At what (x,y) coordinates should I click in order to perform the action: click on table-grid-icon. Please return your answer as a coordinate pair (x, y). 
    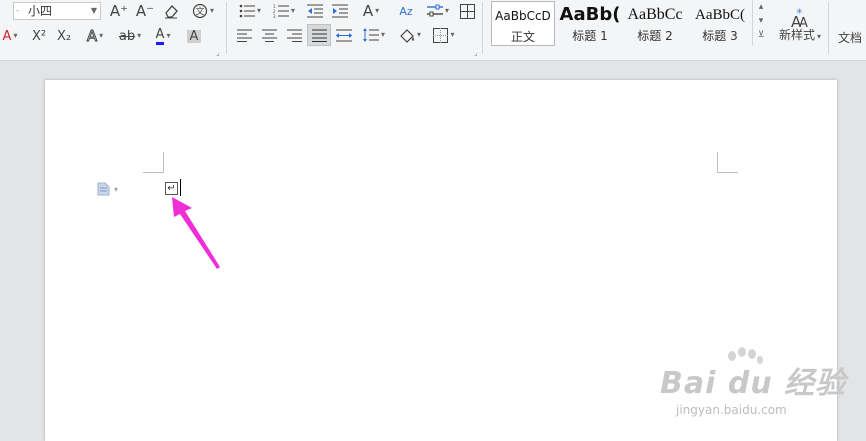
    Looking at the image, I should click on (467, 11).